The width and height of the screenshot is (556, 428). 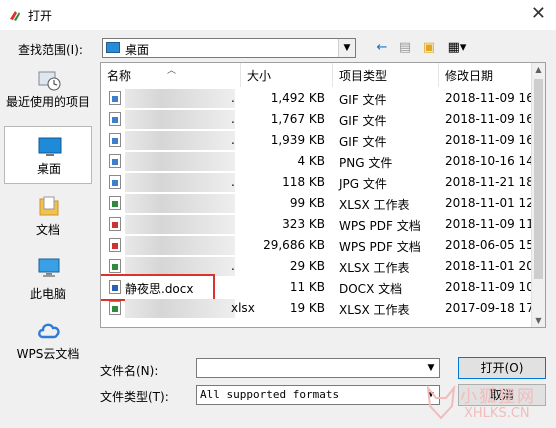 I want to click on file-date: 2018-06-05 15., so click(x=491, y=245).